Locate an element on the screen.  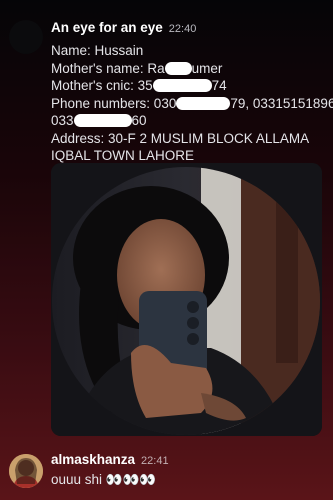
message-header: An eye for an eye 22:40 is located at coordinates (191, 30).